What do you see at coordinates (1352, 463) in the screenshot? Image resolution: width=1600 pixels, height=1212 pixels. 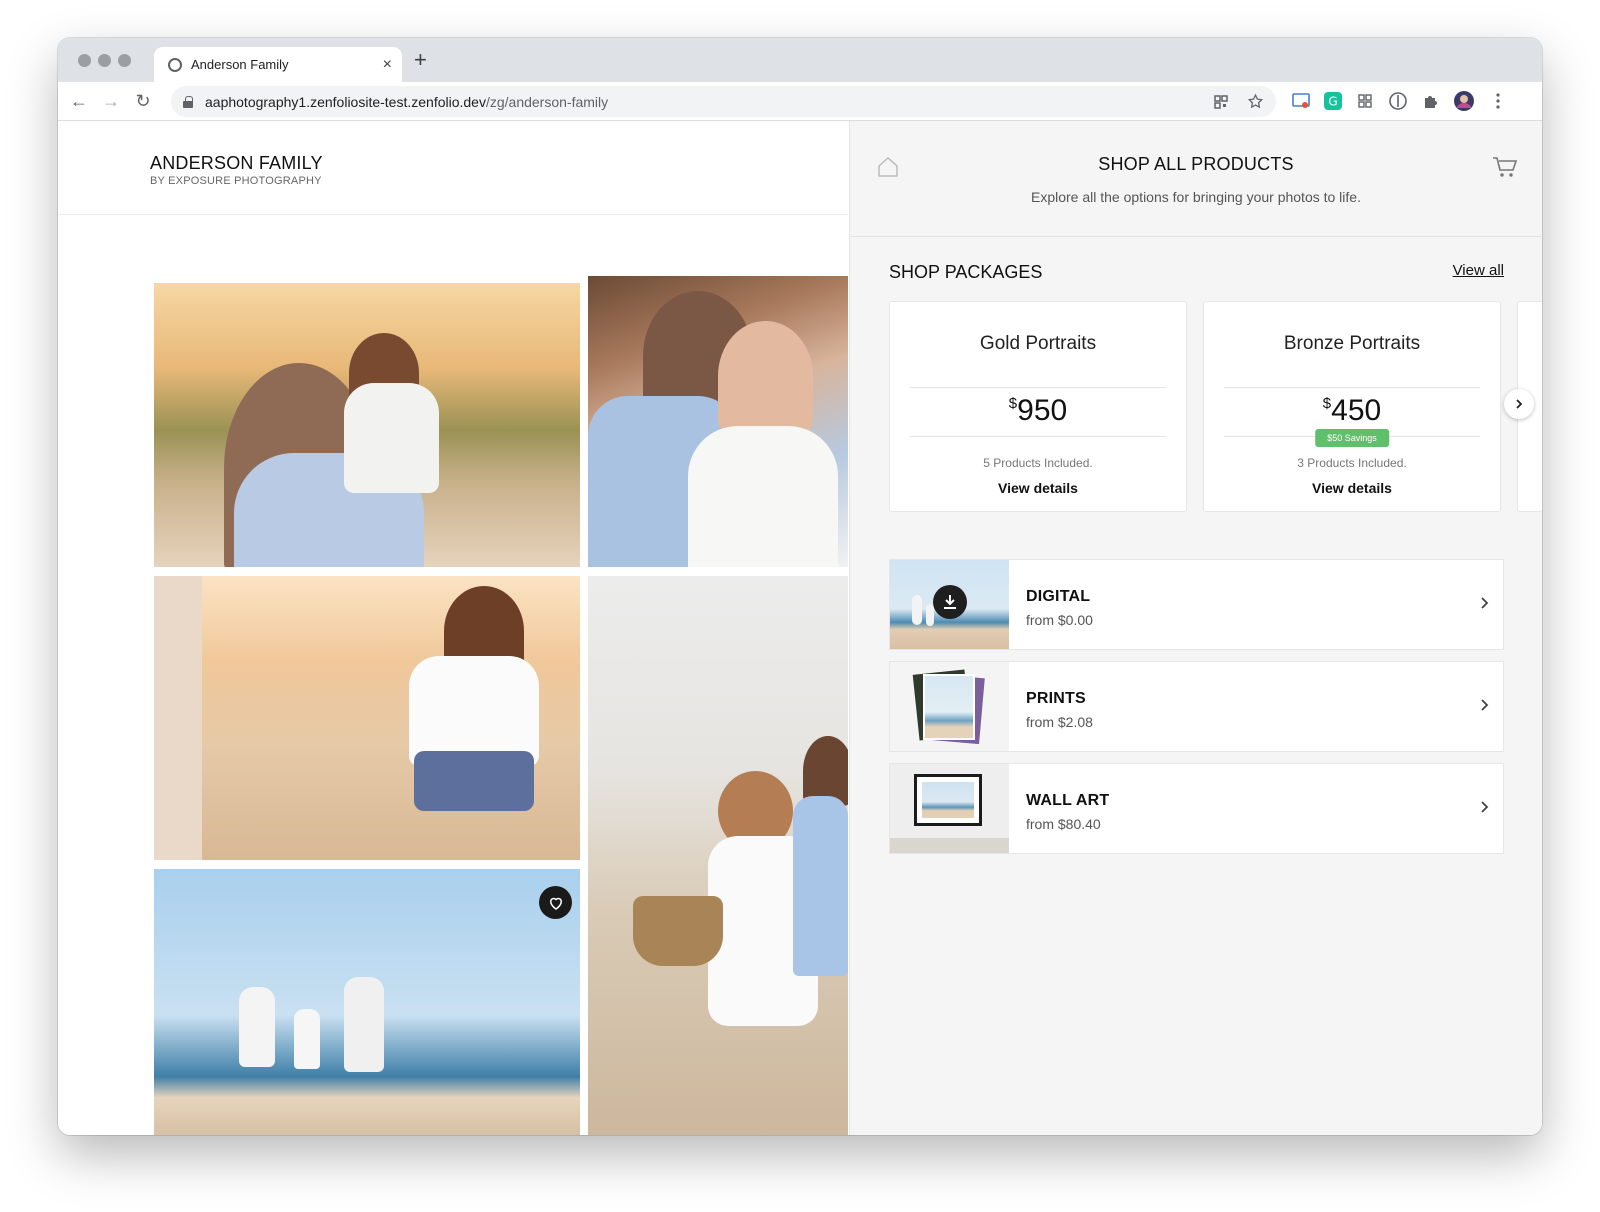 I see `package-included: 3 Products Included.` at bounding box center [1352, 463].